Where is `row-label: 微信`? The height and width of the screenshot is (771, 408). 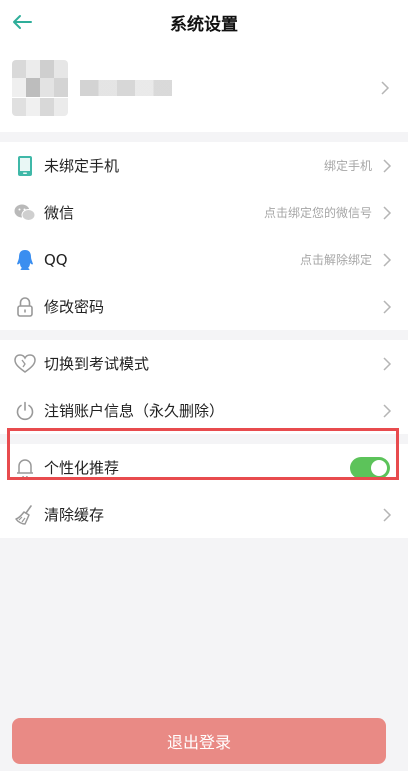 row-label: 微信 is located at coordinates (59, 213).